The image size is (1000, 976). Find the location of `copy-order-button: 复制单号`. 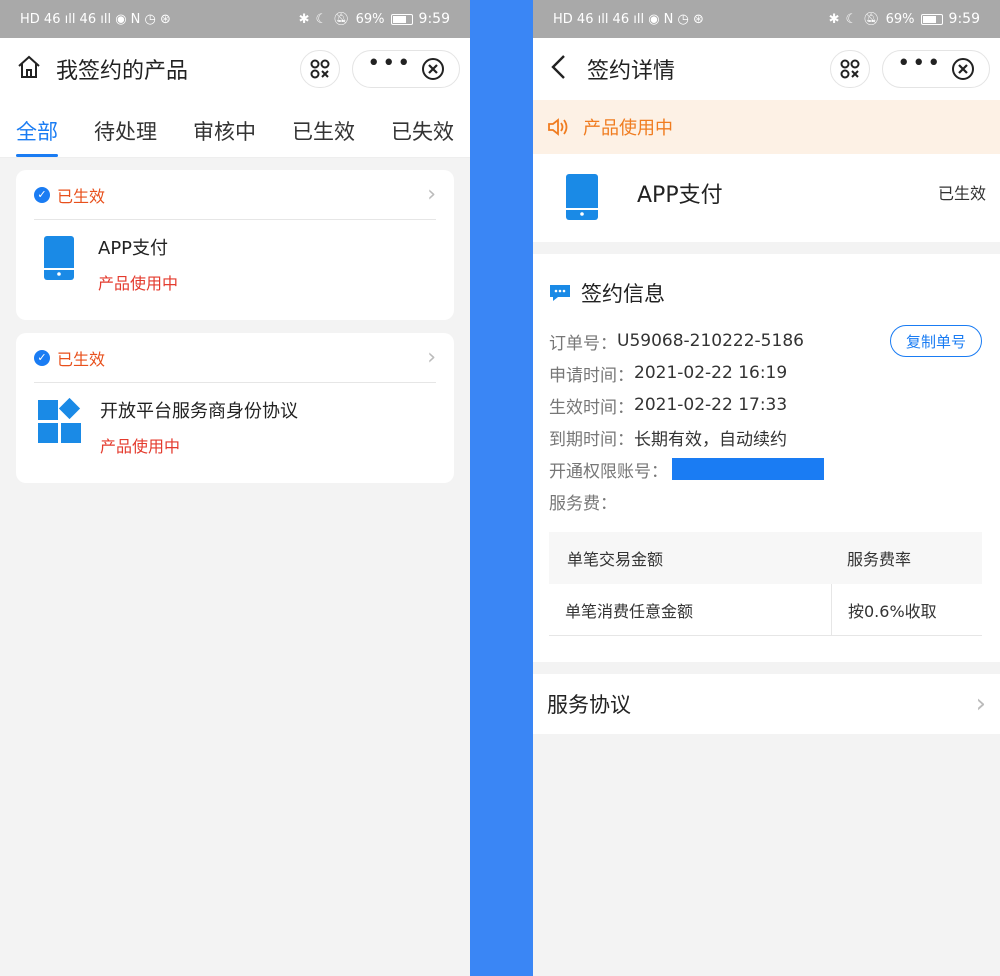

copy-order-button: 复制单号 is located at coordinates (936, 341).